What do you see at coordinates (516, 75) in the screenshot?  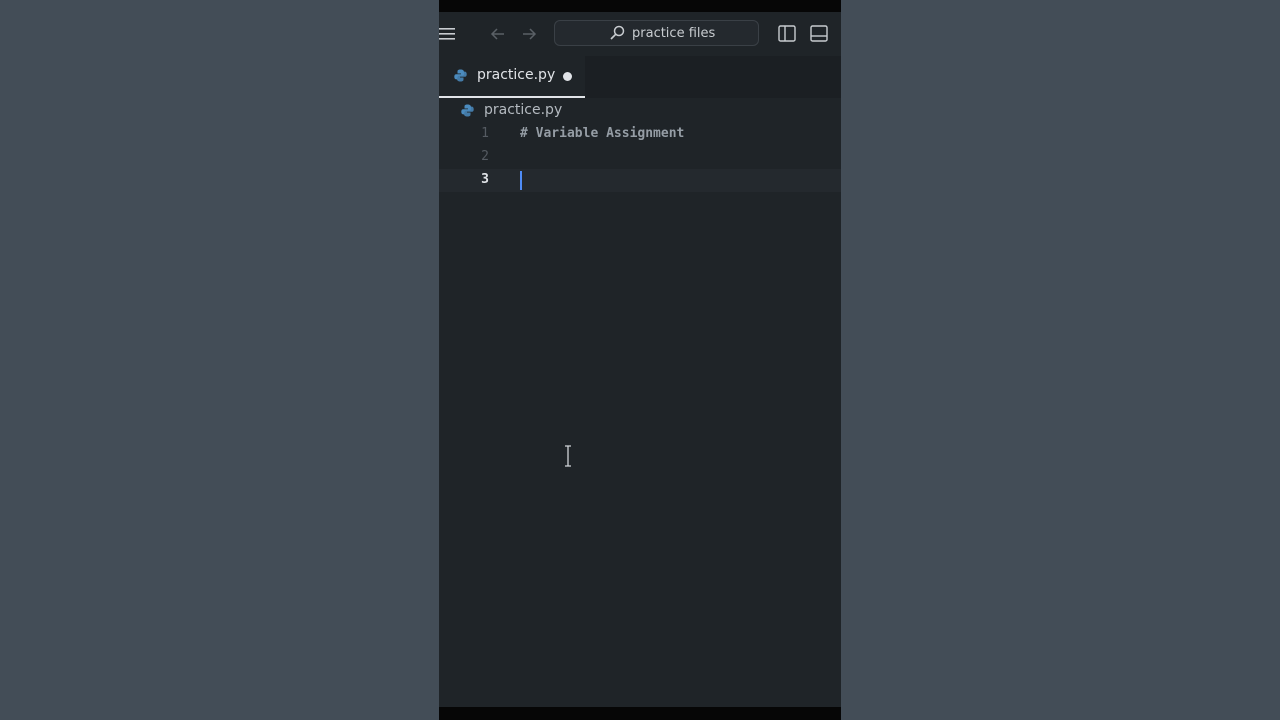 I see `tab-label: practice.py` at bounding box center [516, 75].